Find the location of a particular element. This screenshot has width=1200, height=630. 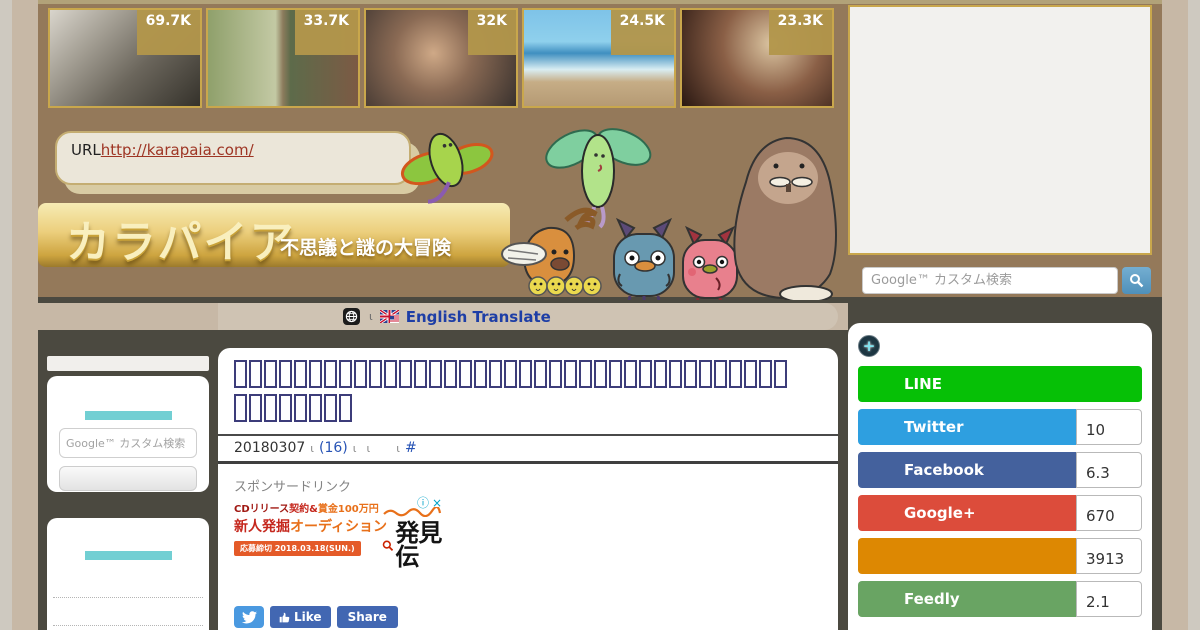

tweet-button is located at coordinates (249, 617).